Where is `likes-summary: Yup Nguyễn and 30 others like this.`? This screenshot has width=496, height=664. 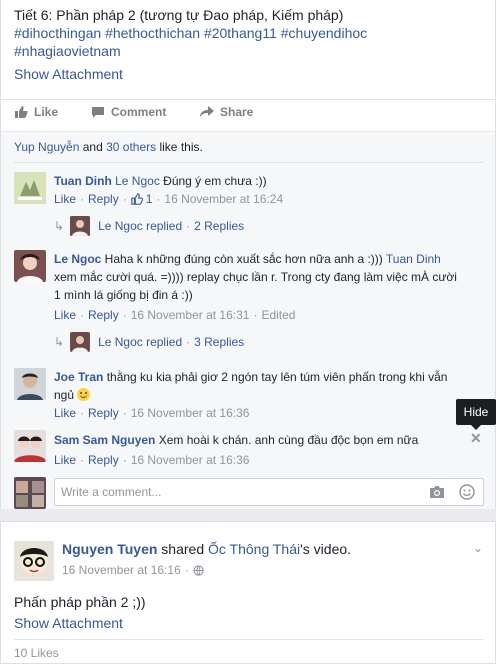
likes-summary: Yup Nguyễn and 30 others like this. is located at coordinates (108, 147).